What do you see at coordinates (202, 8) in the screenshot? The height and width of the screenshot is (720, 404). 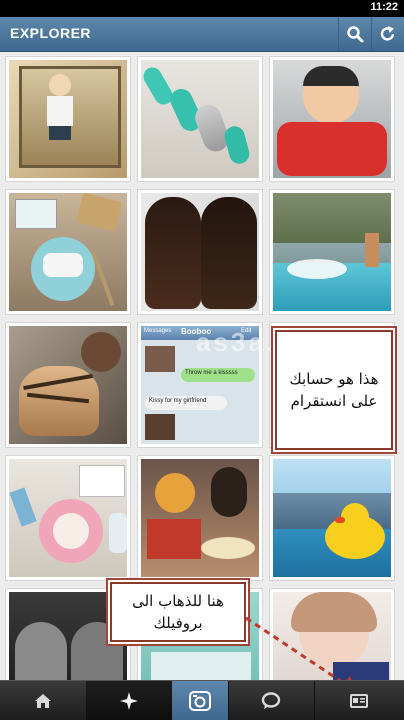 I see `status-bar: 11:22` at bounding box center [202, 8].